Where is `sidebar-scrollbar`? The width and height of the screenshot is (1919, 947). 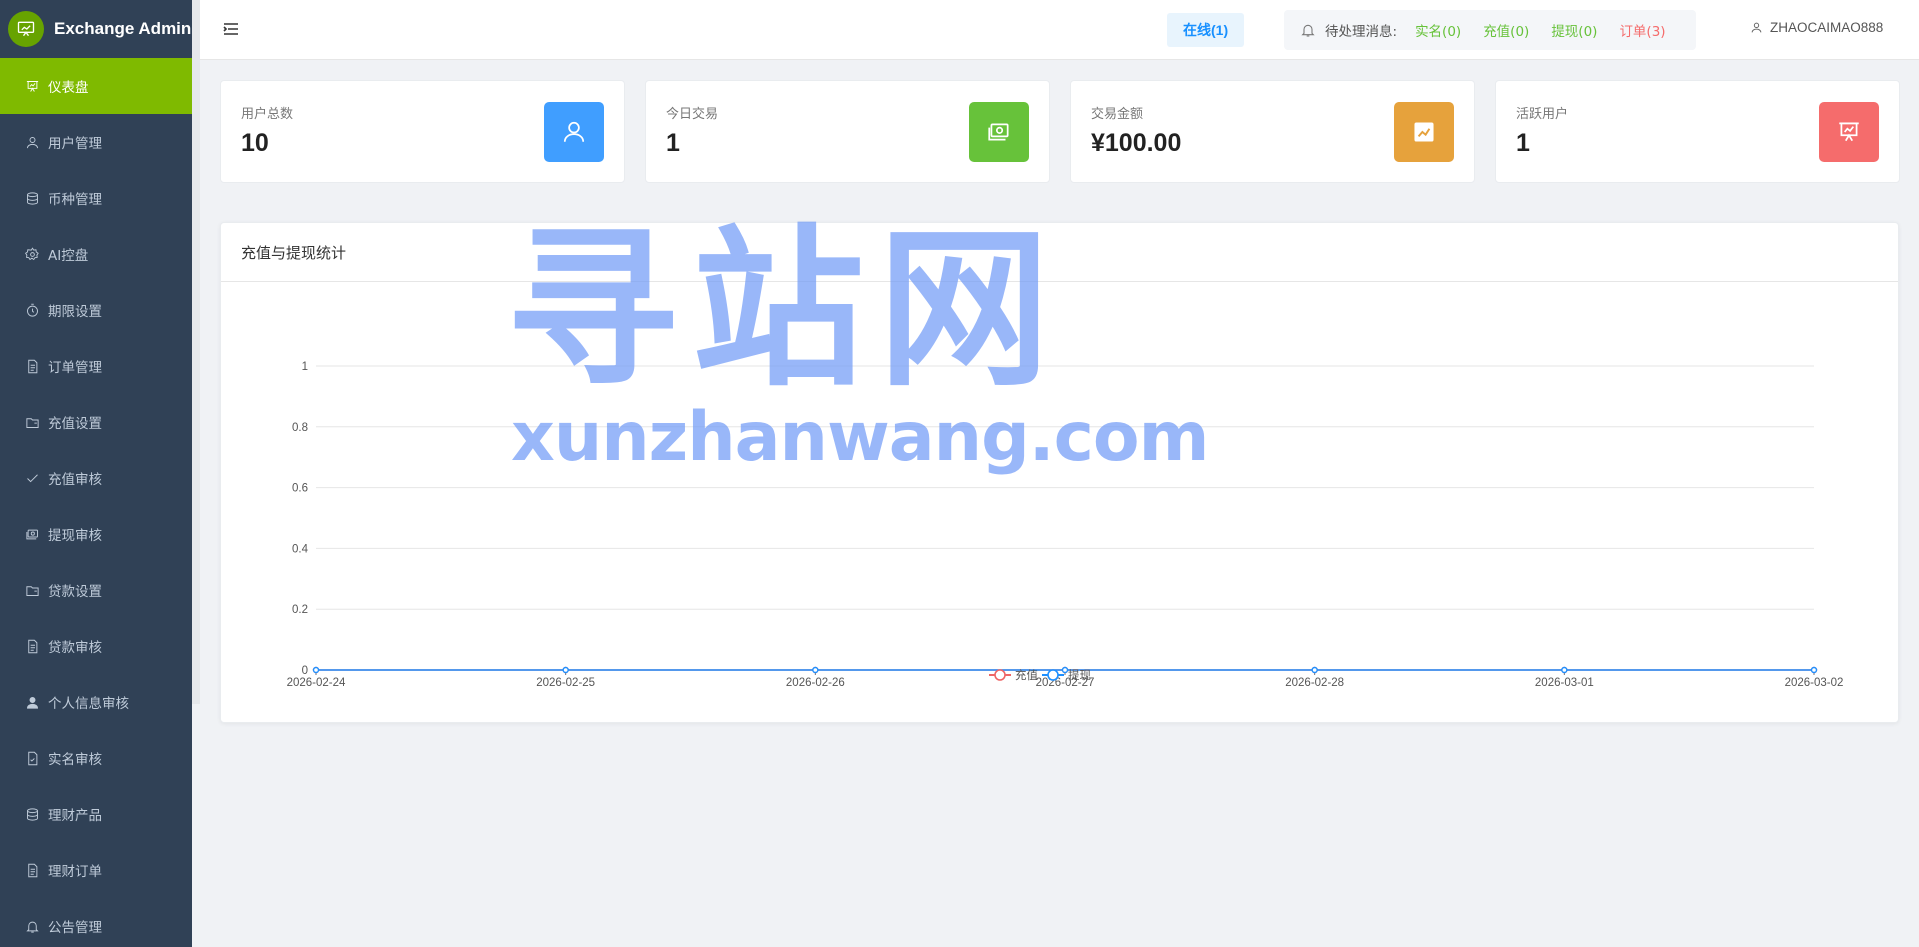
sidebar-scrollbar is located at coordinates (196, 352).